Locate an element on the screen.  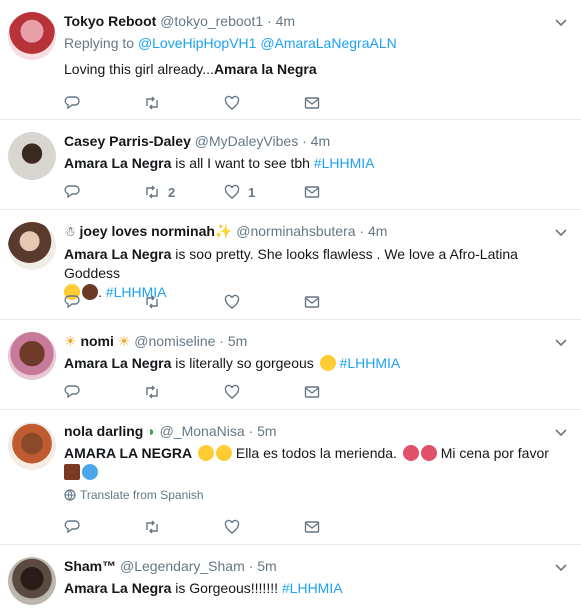
display-name: nomi is located at coordinates (96, 341).